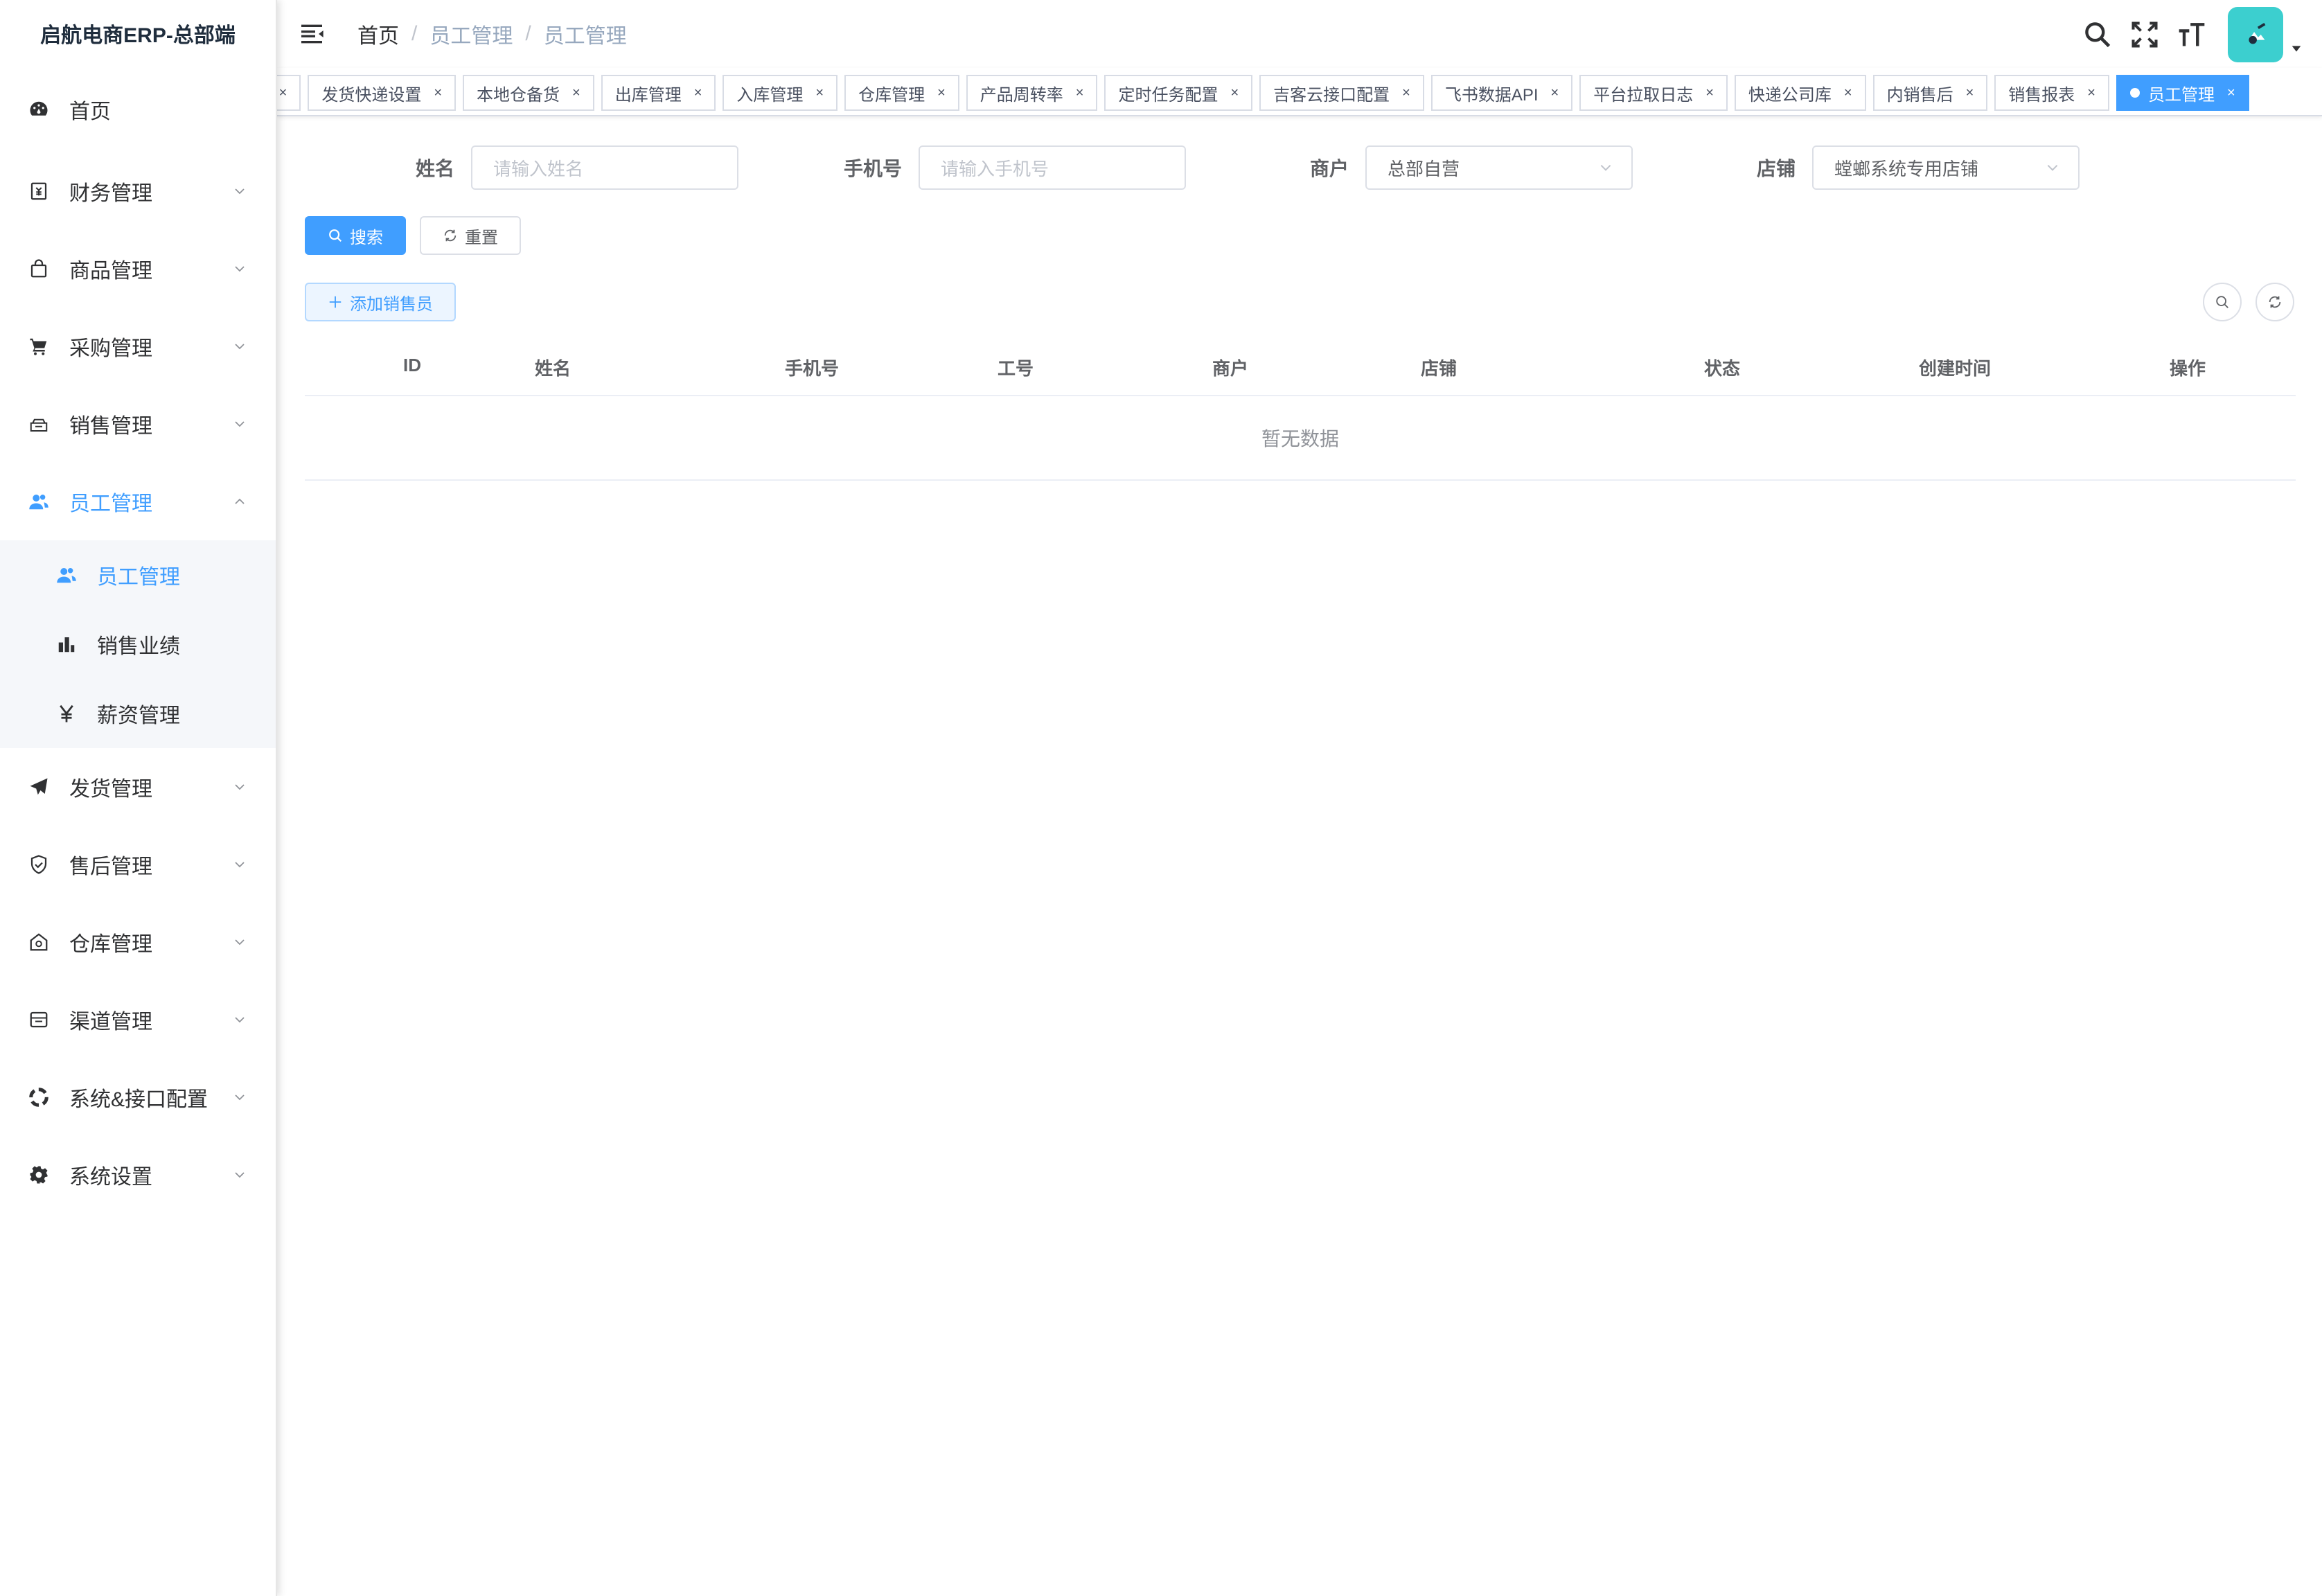 This screenshot has height=1596, width=2322. I want to click on filter-shop: 店铺 螳螂系统专用店铺, so click(1901, 167).